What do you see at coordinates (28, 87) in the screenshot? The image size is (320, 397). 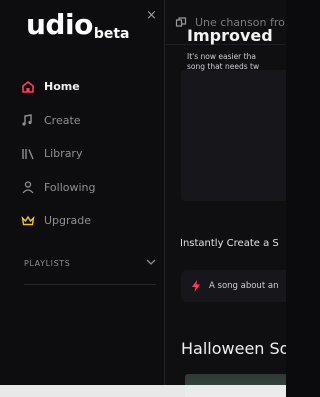 I see `home-icon` at bounding box center [28, 87].